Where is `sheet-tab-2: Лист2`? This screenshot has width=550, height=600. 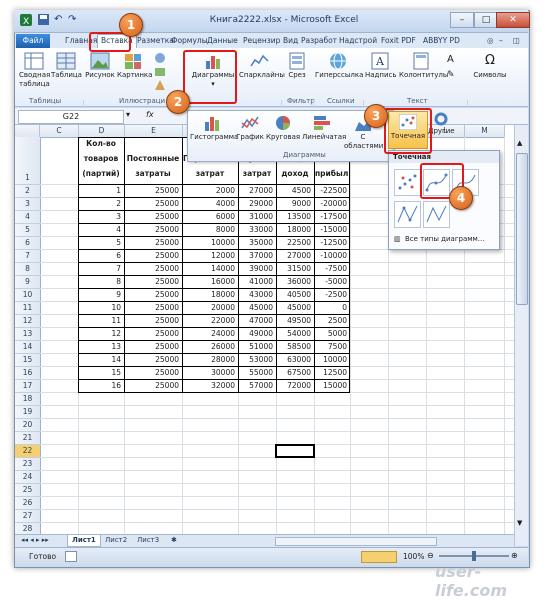 sheet-tab-2: Лист2 is located at coordinates (116, 540).